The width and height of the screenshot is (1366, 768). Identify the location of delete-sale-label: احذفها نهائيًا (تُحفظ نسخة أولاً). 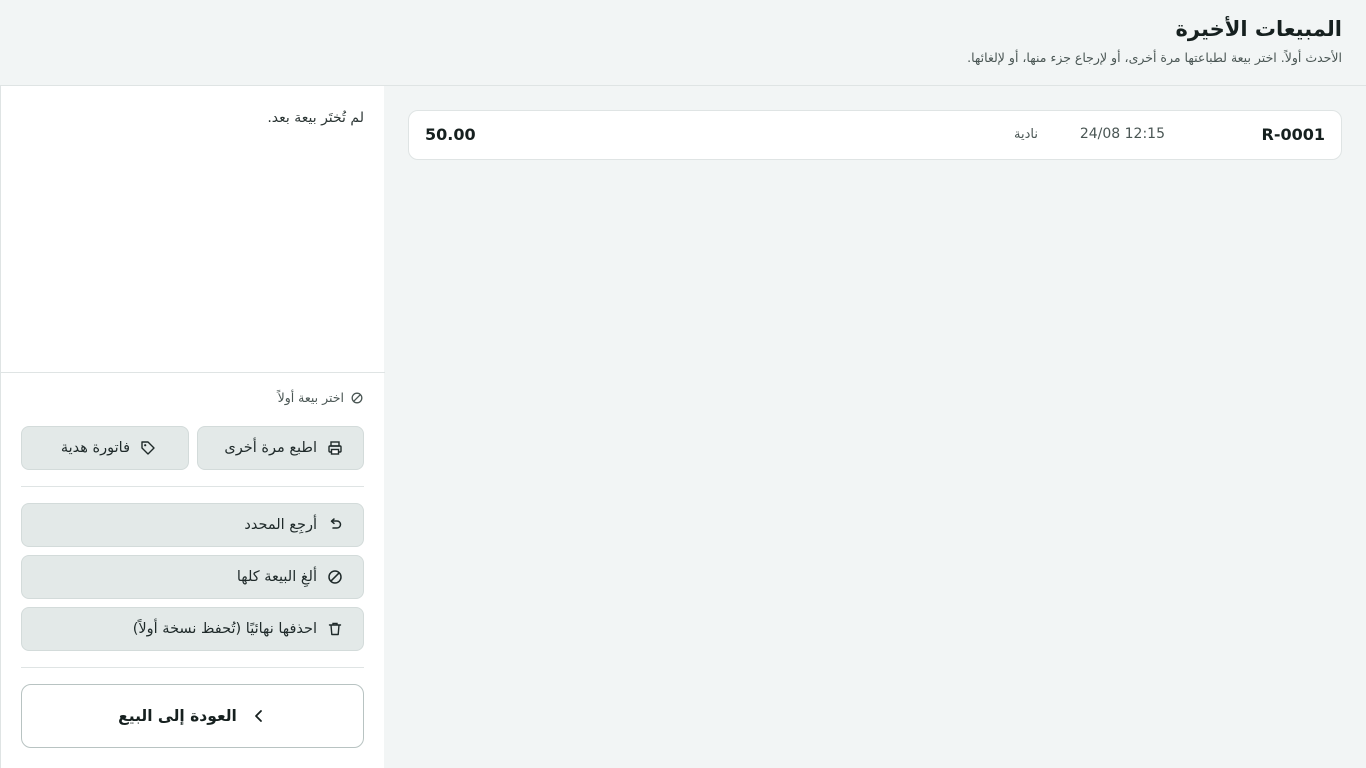
(224, 629).